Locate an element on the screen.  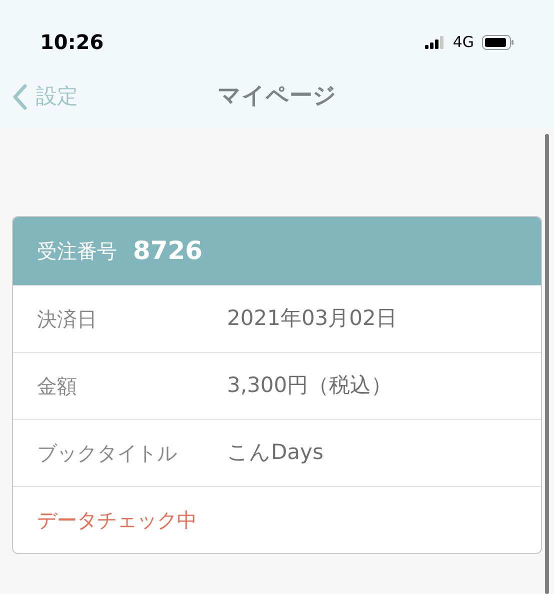
page-title: マイページ is located at coordinates (277, 97).